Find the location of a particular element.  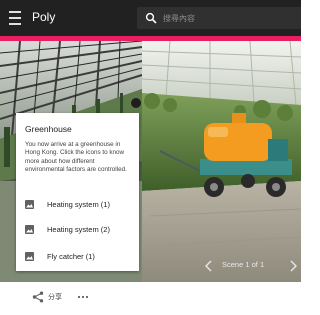

share-label: 分享 is located at coordinates (55, 297).